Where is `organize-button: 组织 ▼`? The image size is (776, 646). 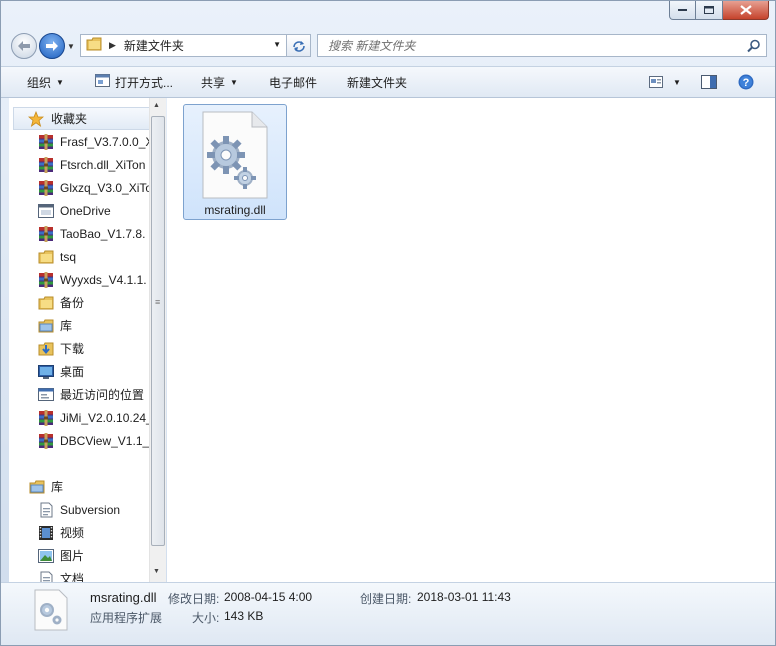 organize-button: 组织 ▼ is located at coordinates (45, 82).